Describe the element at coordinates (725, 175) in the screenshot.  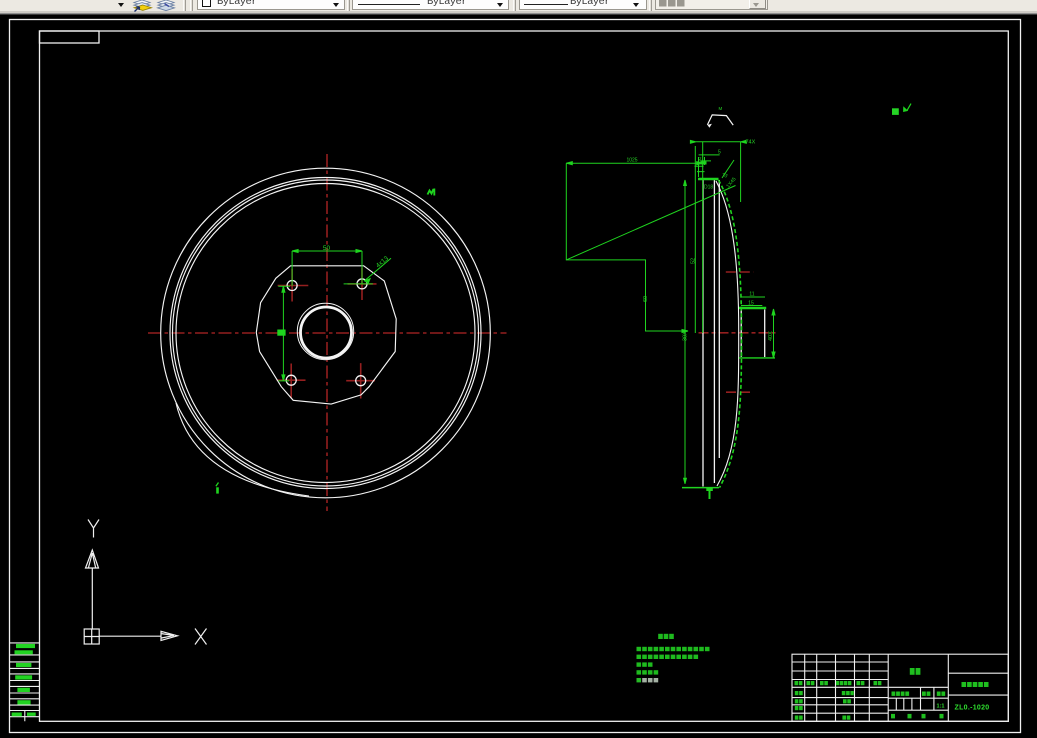
I see `svg-text: 45` at that location.